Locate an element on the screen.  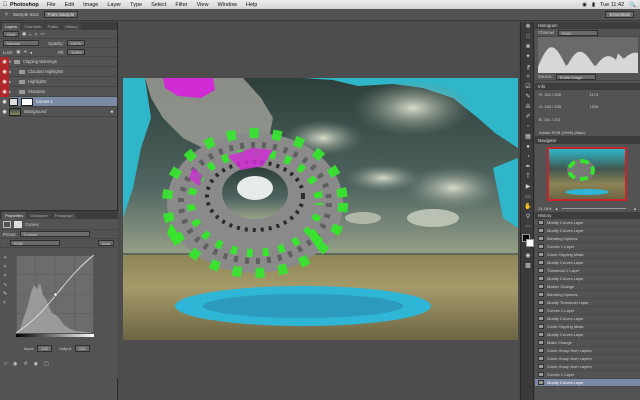
layer-mask-thumbnail is located at coordinates (27, 101).